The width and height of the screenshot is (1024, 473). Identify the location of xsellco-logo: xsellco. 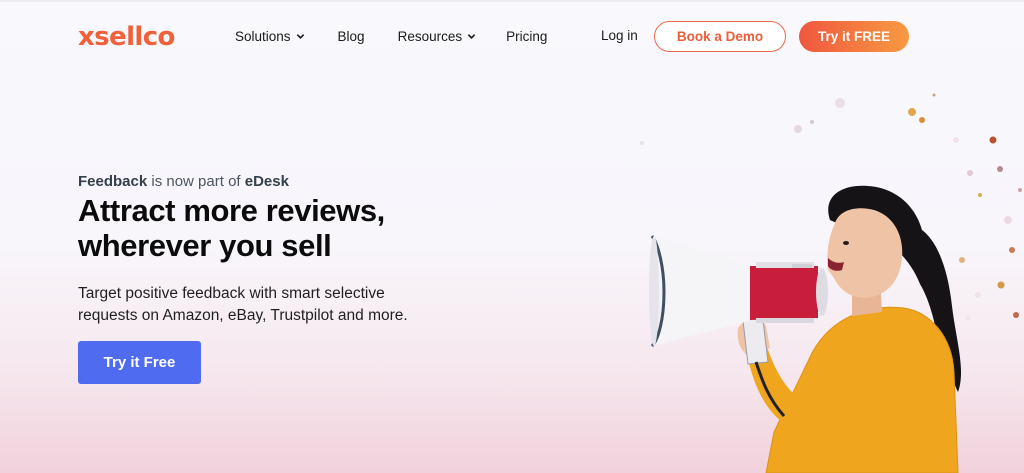
(126, 37).